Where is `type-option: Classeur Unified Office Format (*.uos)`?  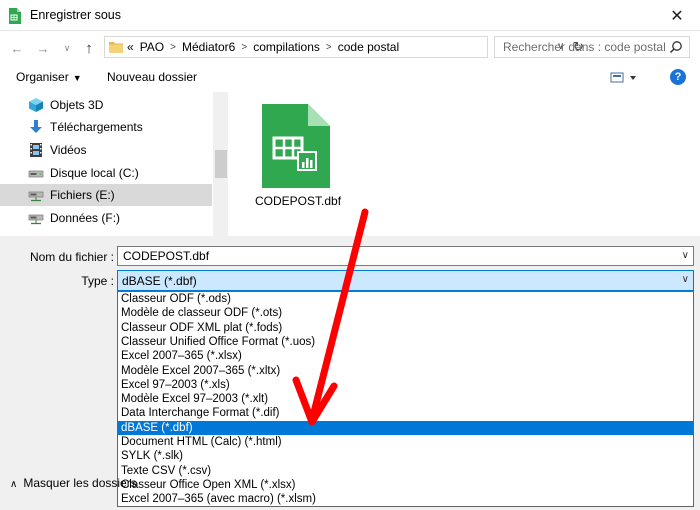
type-option: Classeur Unified Office Format (*.uos) is located at coordinates (405, 342).